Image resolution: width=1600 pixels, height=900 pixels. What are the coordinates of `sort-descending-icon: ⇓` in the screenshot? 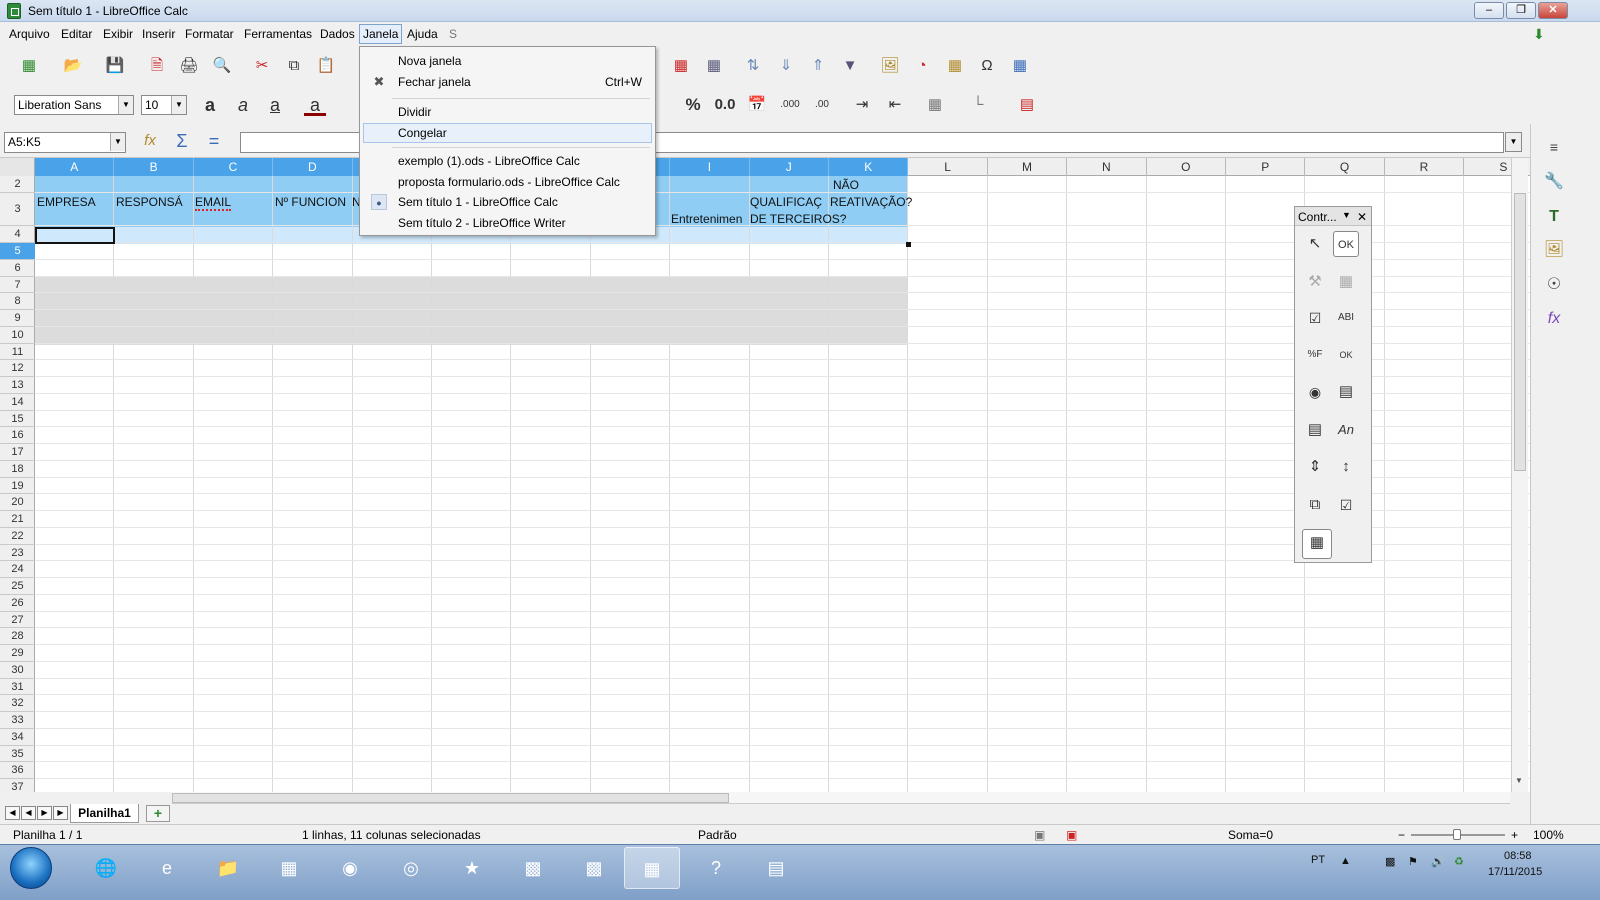 It's located at (786, 66).